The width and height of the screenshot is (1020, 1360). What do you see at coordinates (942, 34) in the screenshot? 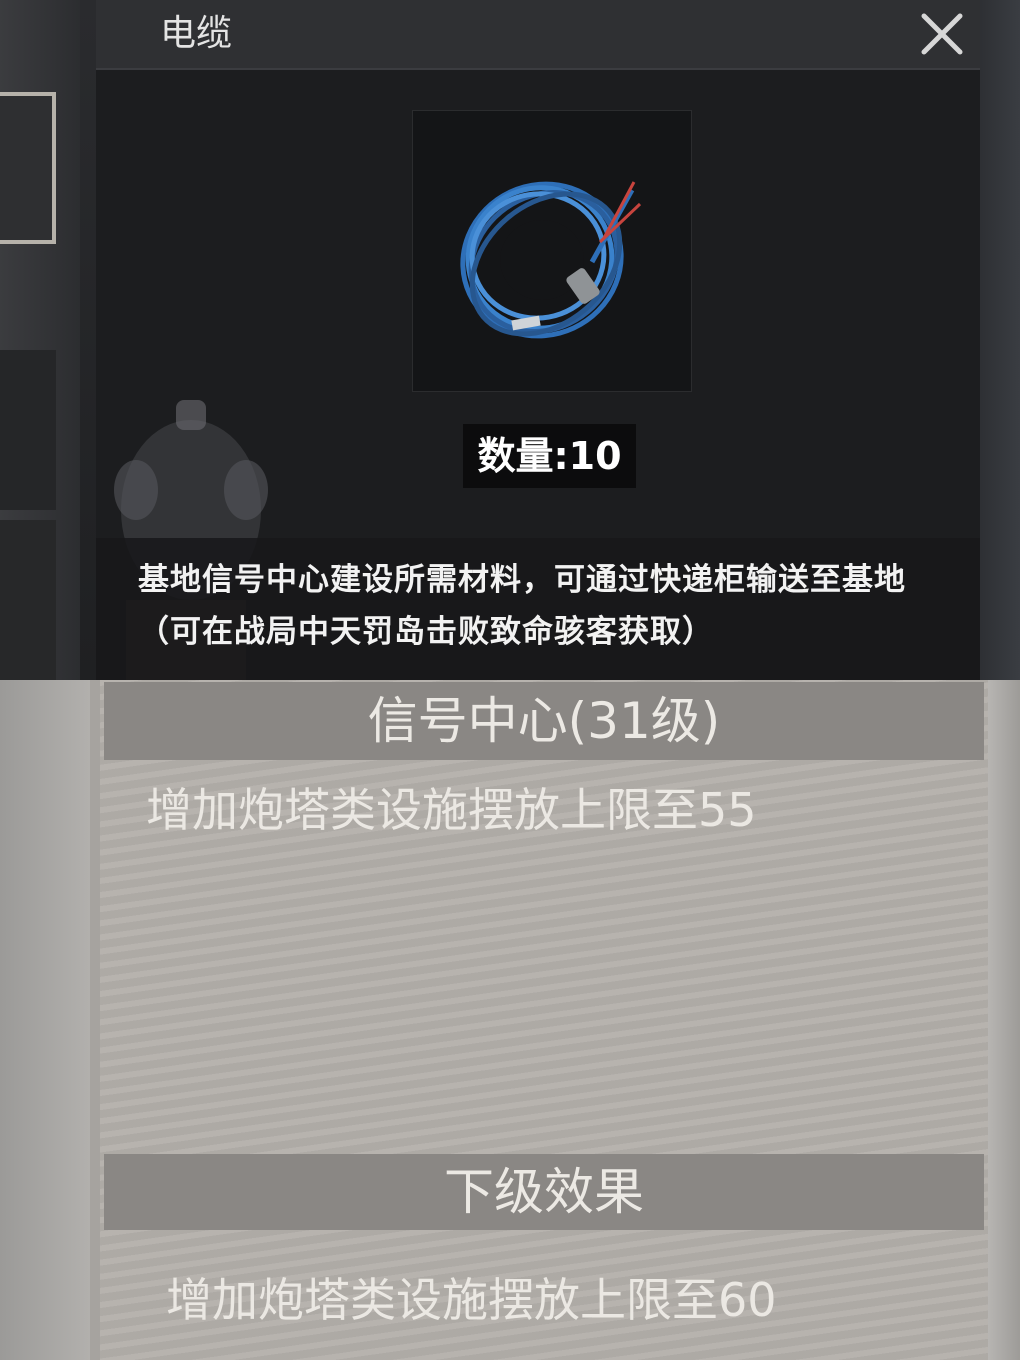
I see `close-icon` at bounding box center [942, 34].